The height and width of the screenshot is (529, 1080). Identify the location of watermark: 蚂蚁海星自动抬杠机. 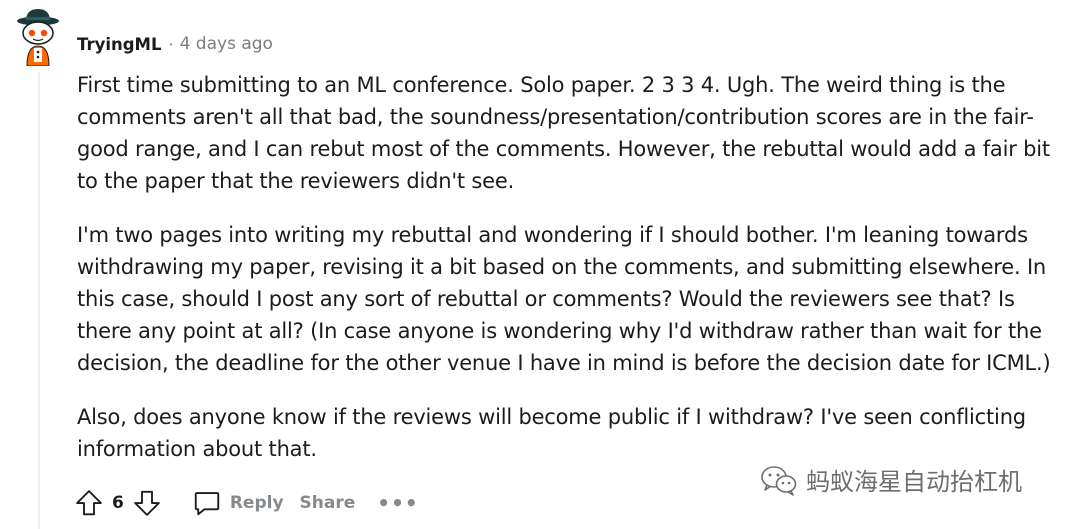
(891, 479).